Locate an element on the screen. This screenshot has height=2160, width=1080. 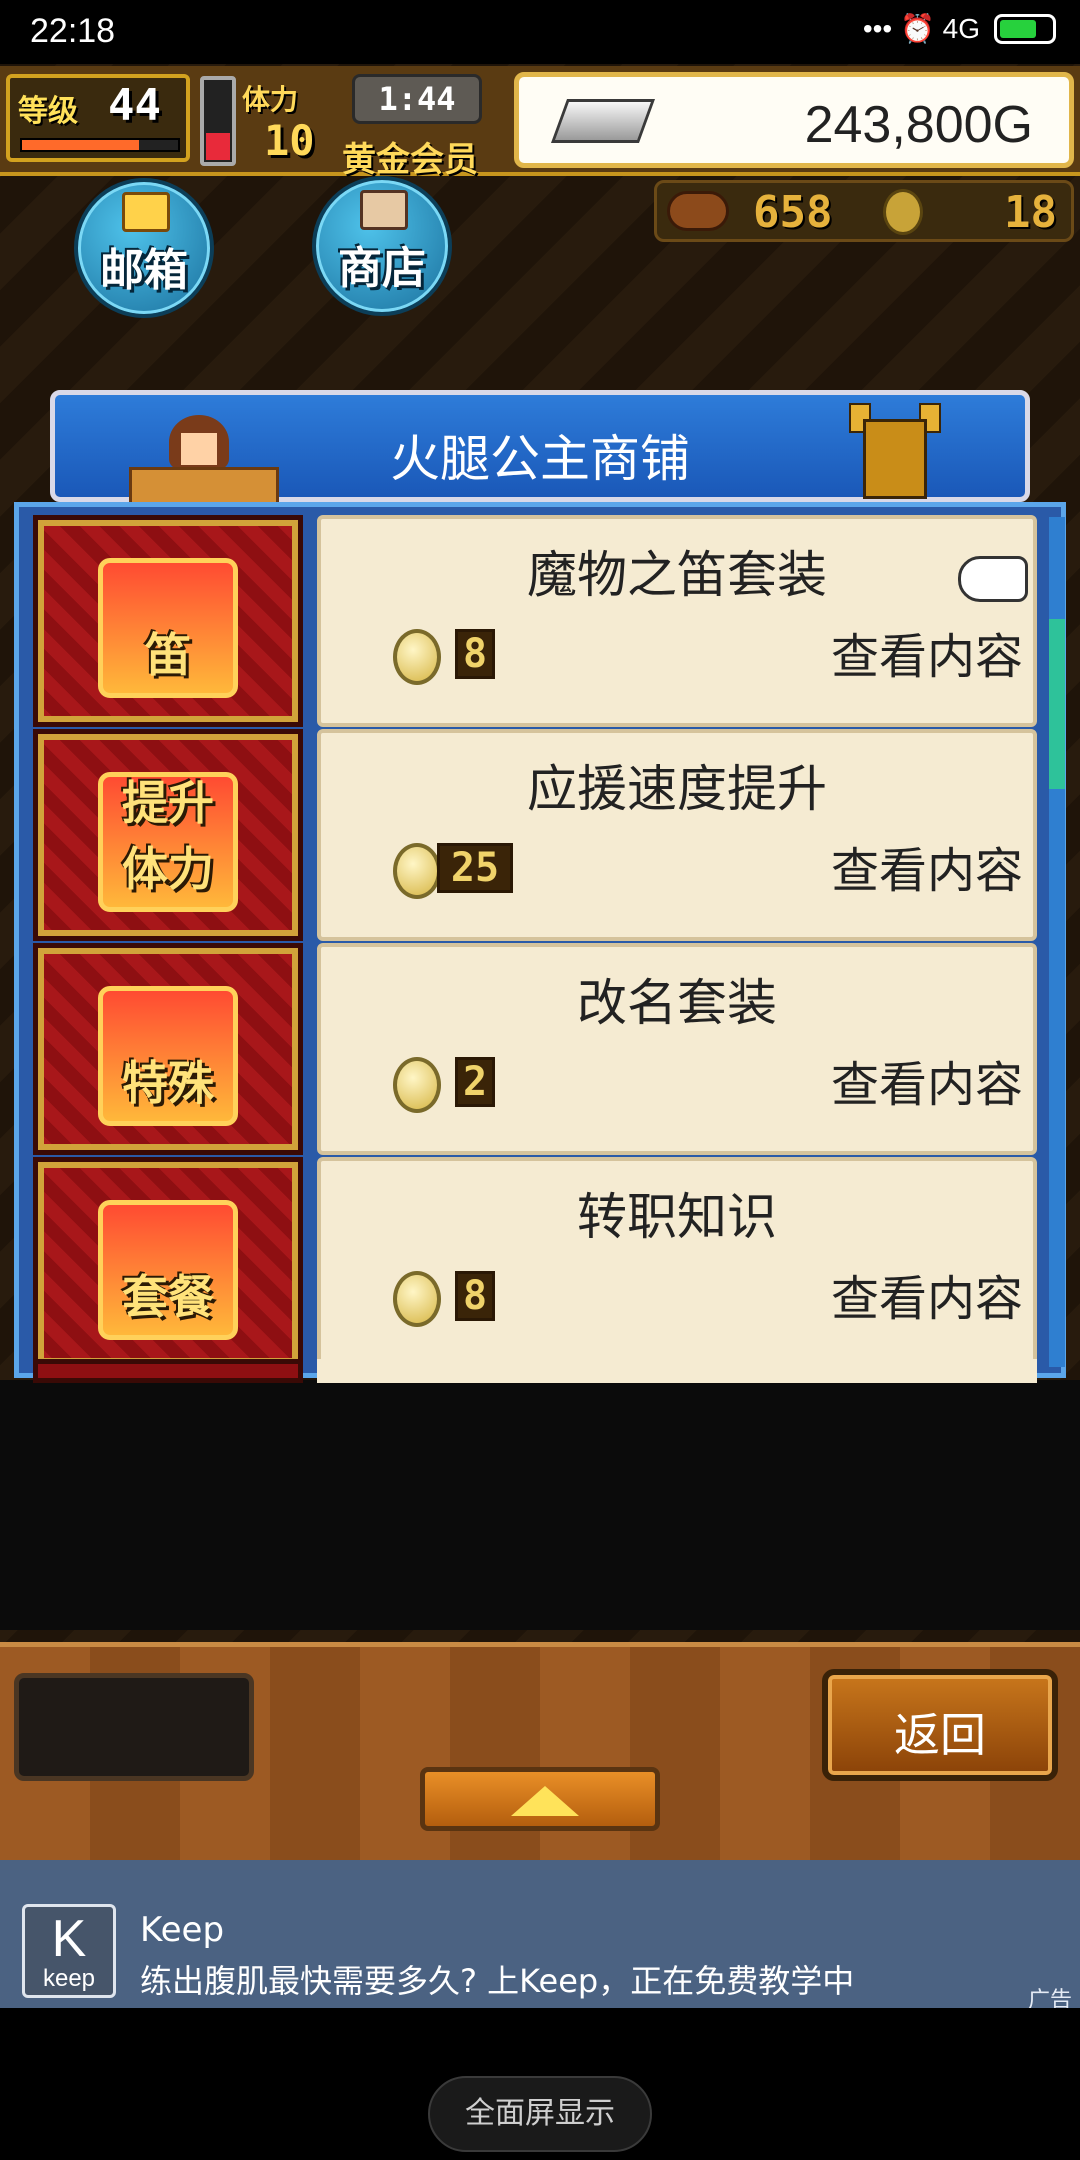
treasure-chest-icon: 特殊 is located at coordinates (168, 1056).